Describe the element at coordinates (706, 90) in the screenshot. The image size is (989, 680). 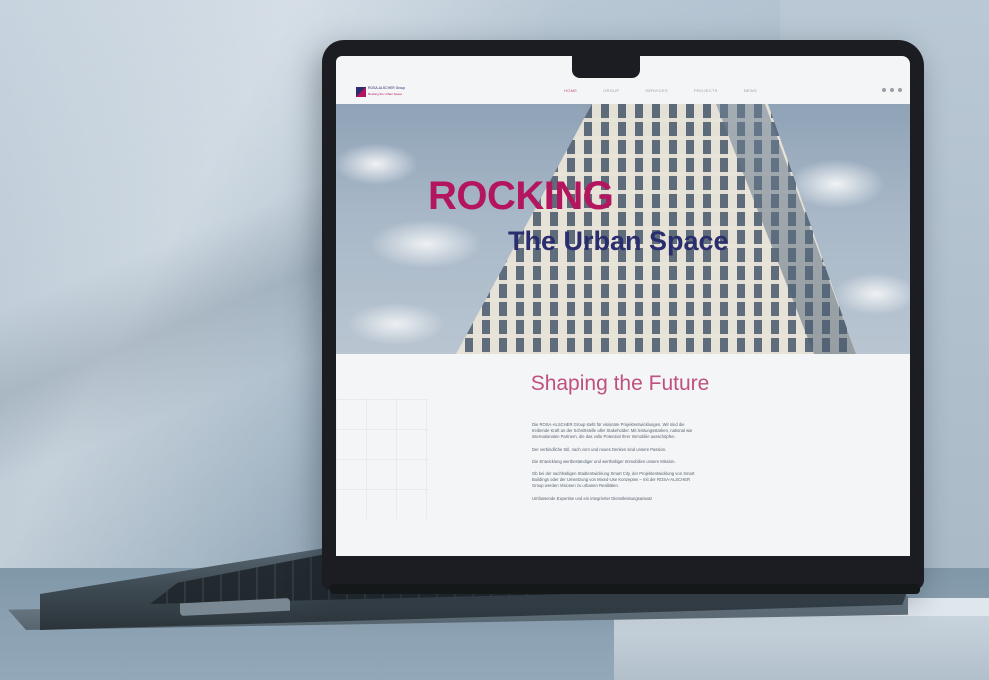
I see `nav-item-projects: PROJECTS` at that location.